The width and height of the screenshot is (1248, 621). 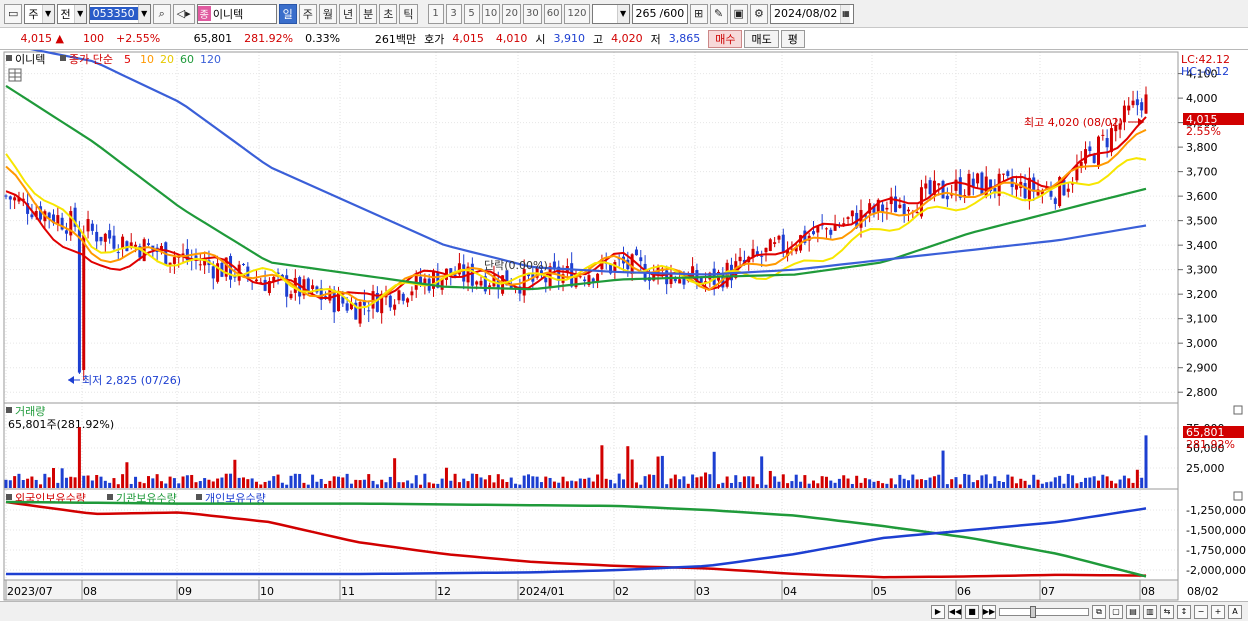 What do you see at coordinates (938, 611) in the screenshot?
I see `scroll-right-icon: ▶` at bounding box center [938, 611].